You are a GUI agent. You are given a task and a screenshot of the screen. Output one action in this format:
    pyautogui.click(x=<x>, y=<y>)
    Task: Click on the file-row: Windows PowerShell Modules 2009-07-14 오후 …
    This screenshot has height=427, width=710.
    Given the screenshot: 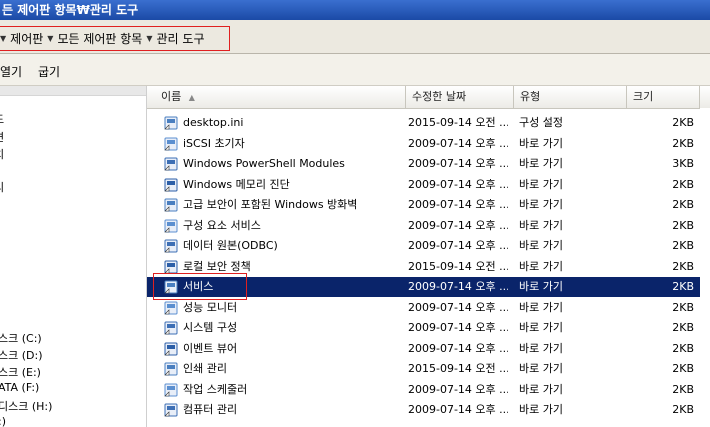 What is the action you would take?
    pyautogui.click(x=428, y=164)
    